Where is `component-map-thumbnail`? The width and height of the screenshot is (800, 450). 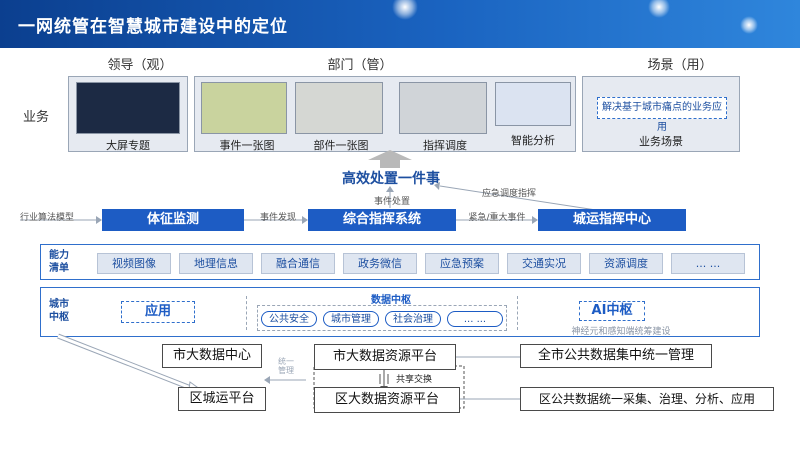
component-map-thumbnail is located at coordinates (339, 108).